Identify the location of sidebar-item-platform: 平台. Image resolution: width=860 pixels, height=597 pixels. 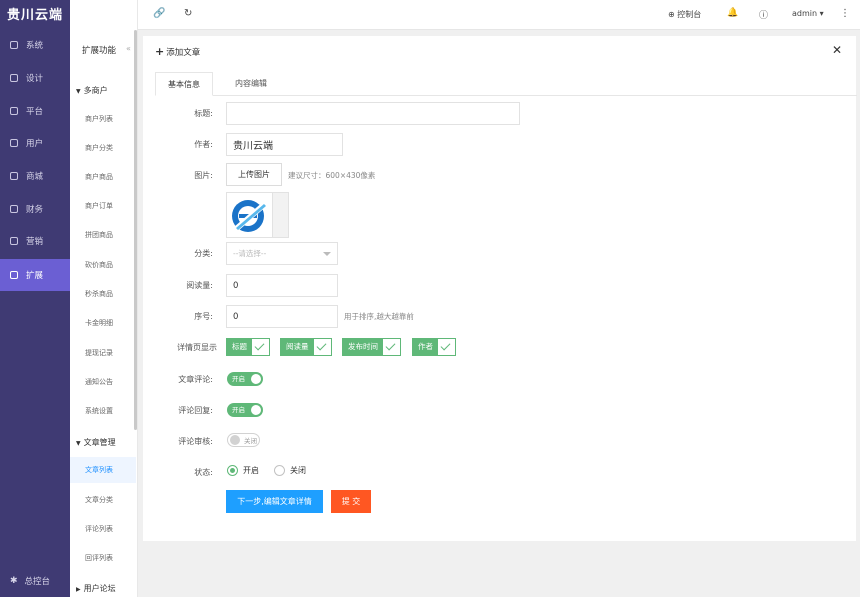
(35, 111).